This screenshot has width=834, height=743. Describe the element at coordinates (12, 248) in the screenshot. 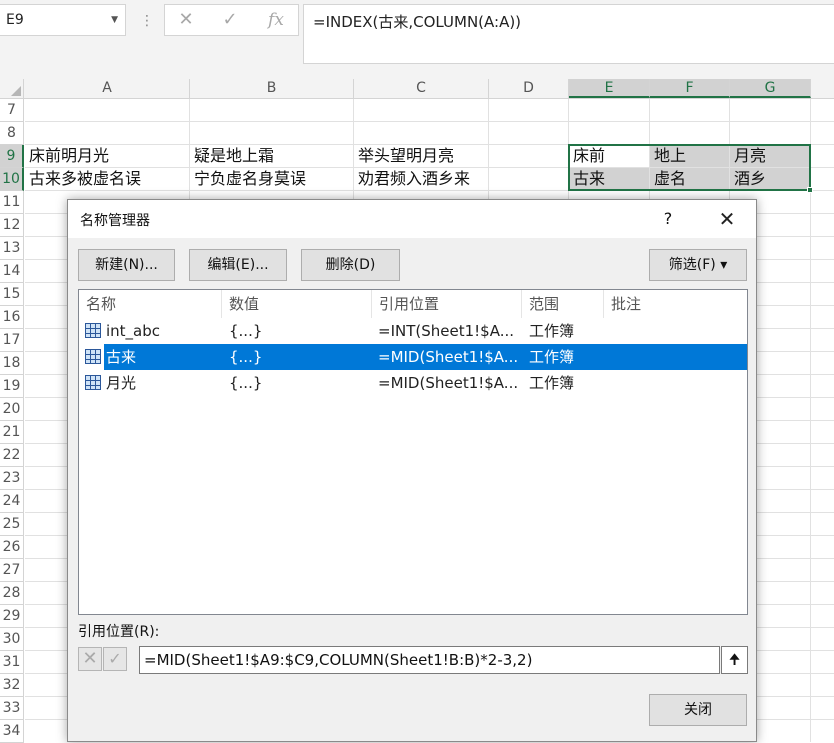

I see `row-header-13: 13` at that location.